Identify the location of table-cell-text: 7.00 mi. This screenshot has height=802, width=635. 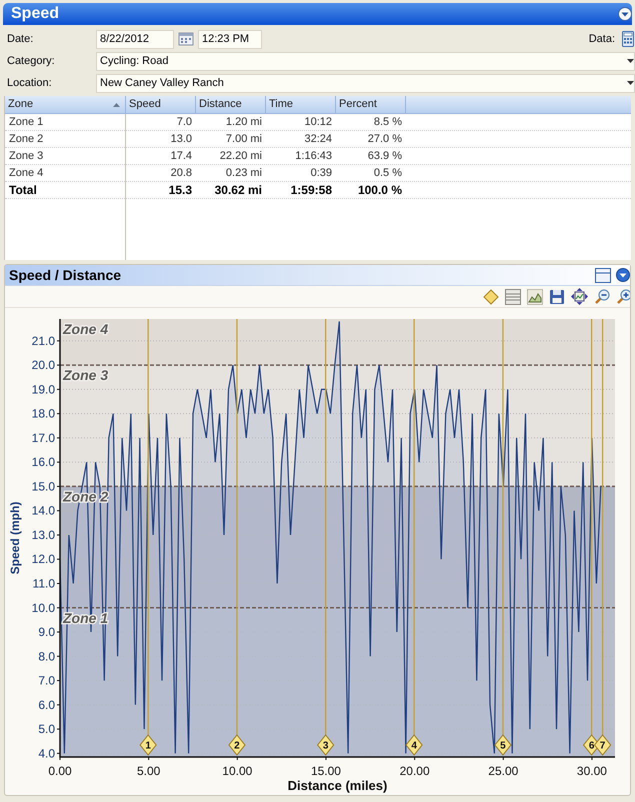
(243, 139).